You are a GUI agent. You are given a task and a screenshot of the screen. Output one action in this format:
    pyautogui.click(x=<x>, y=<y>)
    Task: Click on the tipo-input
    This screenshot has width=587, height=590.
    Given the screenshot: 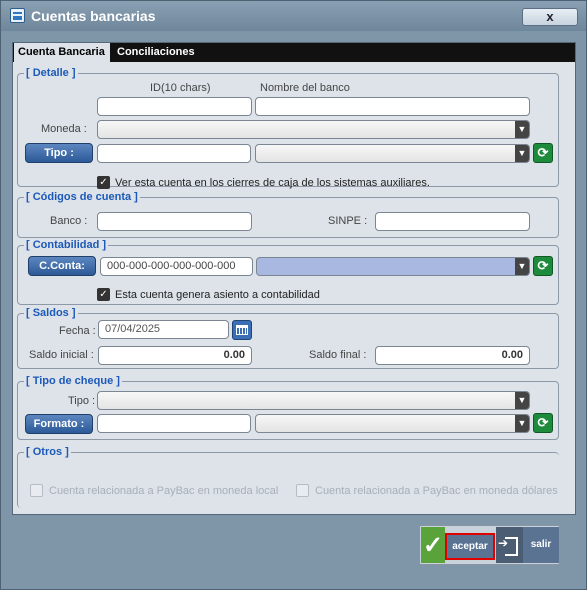 What is the action you would take?
    pyautogui.click(x=174, y=153)
    